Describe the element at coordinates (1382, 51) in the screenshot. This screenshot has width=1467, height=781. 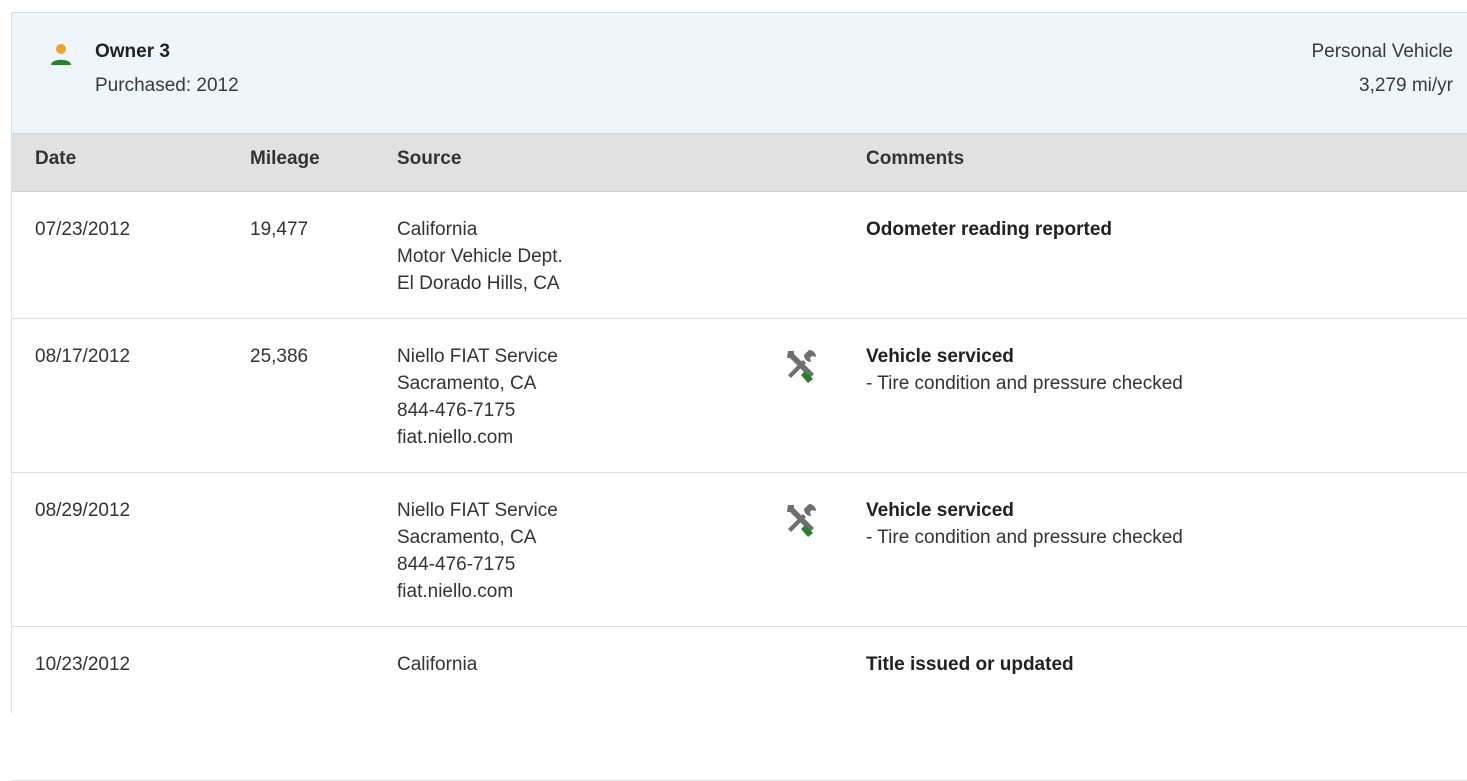
I see `vehicle-use-type: Personal Vehicle` at that location.